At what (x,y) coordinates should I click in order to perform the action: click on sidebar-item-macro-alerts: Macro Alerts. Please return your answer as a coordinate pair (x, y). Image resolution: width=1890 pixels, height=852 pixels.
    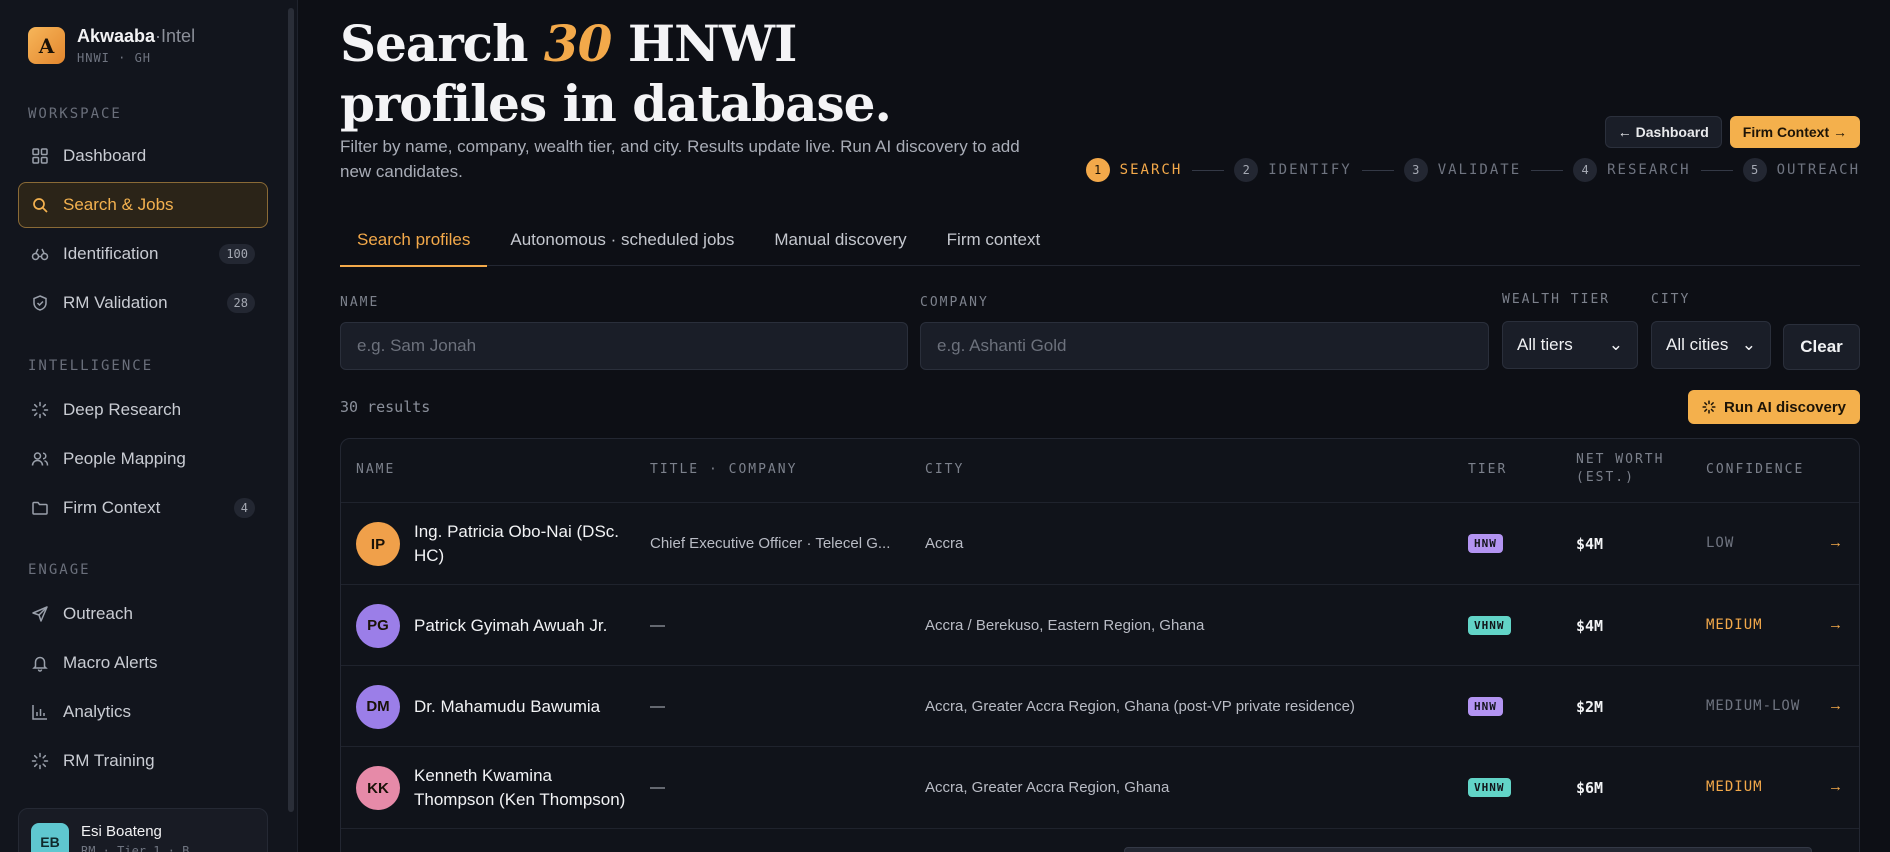
    Looking at the image, I should click on (143, 663).